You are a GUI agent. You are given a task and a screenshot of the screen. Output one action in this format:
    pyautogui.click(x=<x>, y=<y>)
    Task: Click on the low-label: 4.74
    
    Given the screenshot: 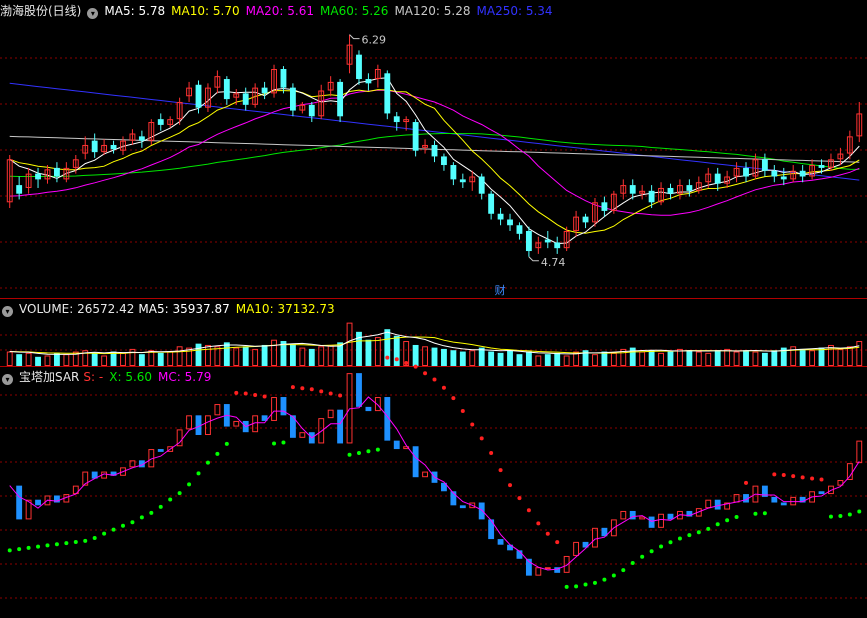 What is the action you would take?
    pyautogui.click(x=553, y=262)
    